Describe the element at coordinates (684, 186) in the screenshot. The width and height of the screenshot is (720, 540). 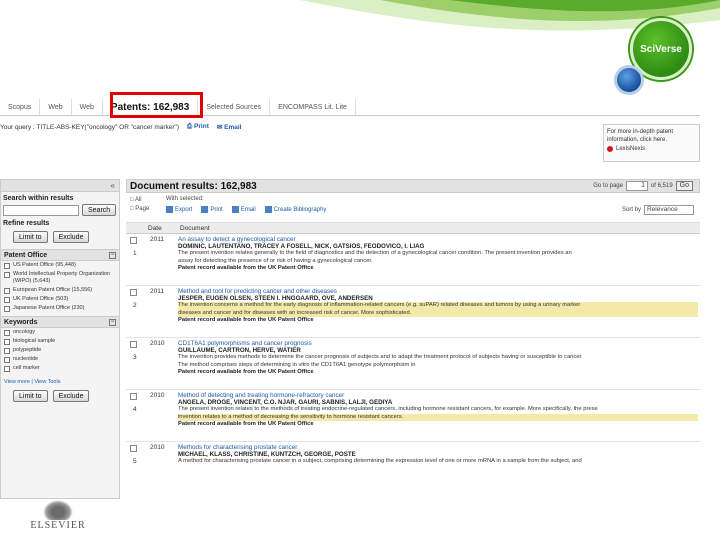
I see `go-button: Go` at that location.